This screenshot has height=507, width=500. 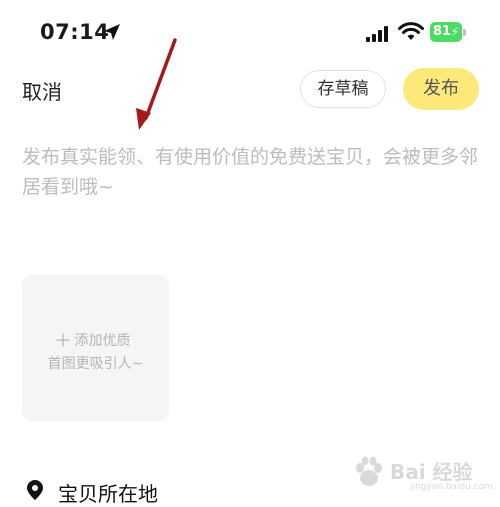 I want to click on battery-indicator: 81 ⚡, so click(x=446, y=32).